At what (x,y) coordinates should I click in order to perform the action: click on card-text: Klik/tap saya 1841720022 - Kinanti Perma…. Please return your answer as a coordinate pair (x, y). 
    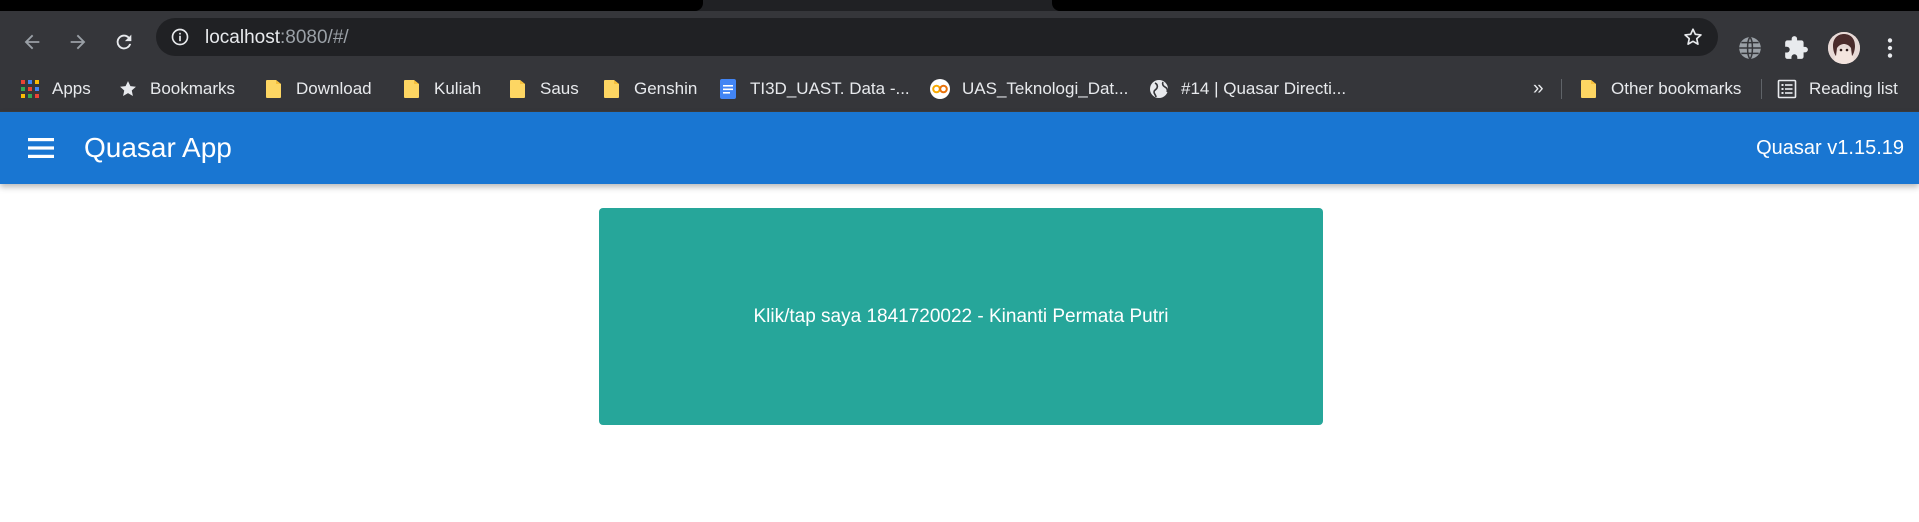
    Looking at the image, I should click on (961, 316).